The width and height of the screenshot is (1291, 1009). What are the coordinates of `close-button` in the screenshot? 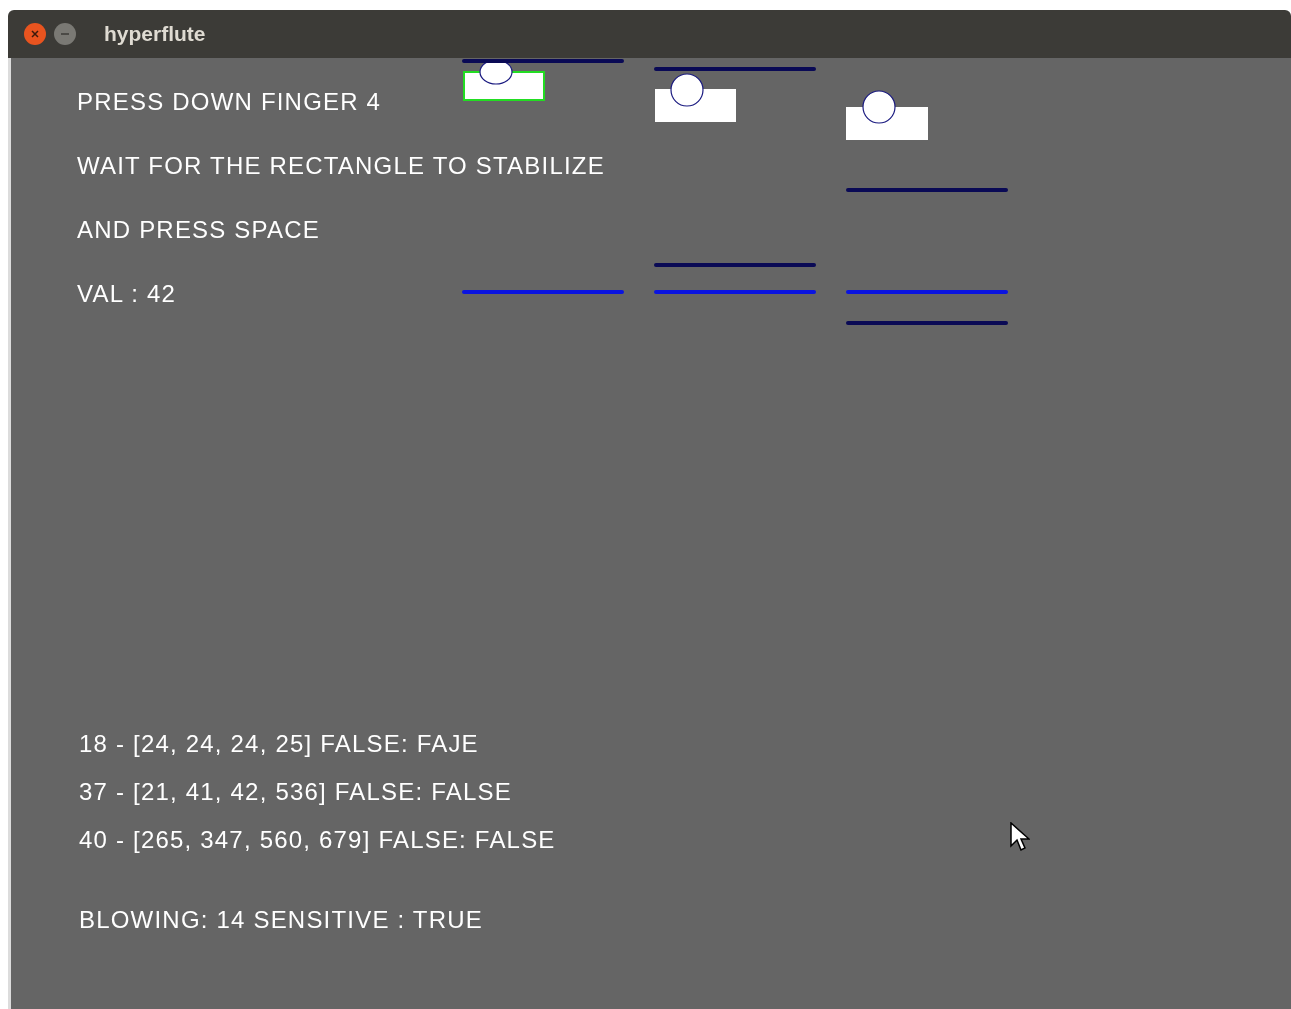 It's located at (35, 34).